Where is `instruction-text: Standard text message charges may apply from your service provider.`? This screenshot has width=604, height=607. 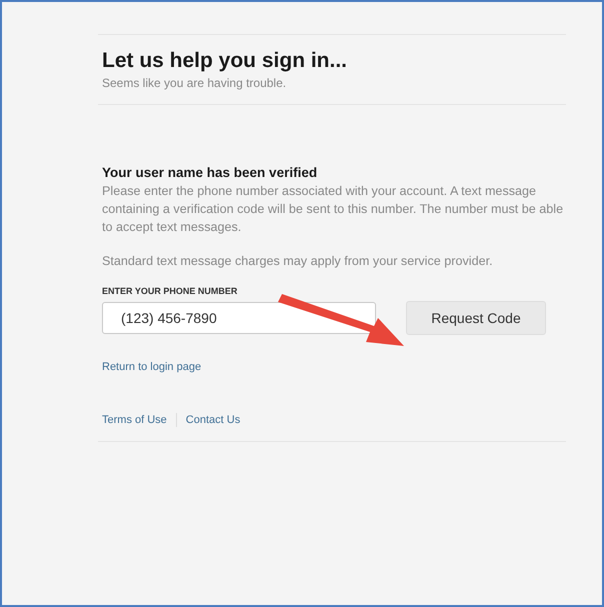 instruction-text: Standard text message charges may apply from your service provider. is located at coordinates (298, 261).